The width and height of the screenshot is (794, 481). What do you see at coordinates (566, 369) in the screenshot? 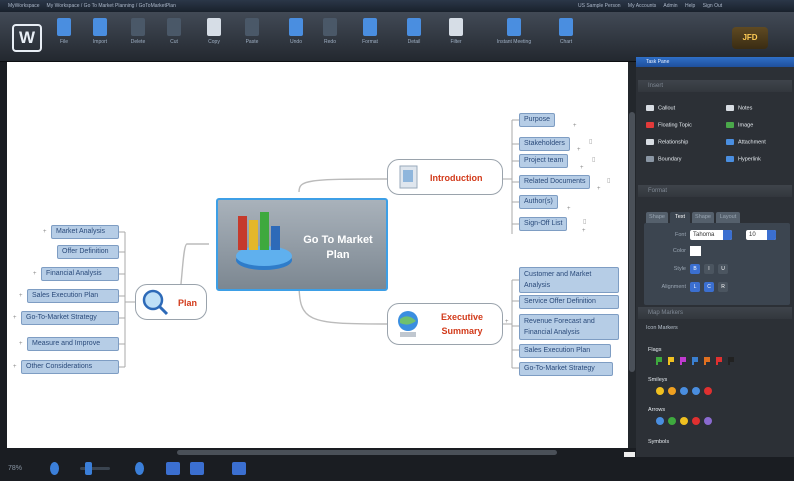
I see `exec-child-go-to-market: Go-To-Market Strategy` at bounding box center [566, 369].